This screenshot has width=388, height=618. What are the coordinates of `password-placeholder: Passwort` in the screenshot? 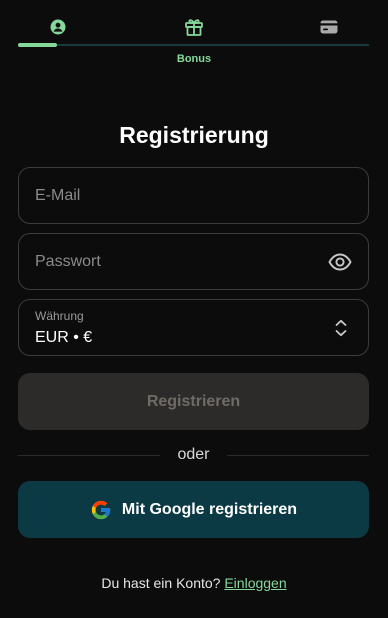 It's located at (68, 261).